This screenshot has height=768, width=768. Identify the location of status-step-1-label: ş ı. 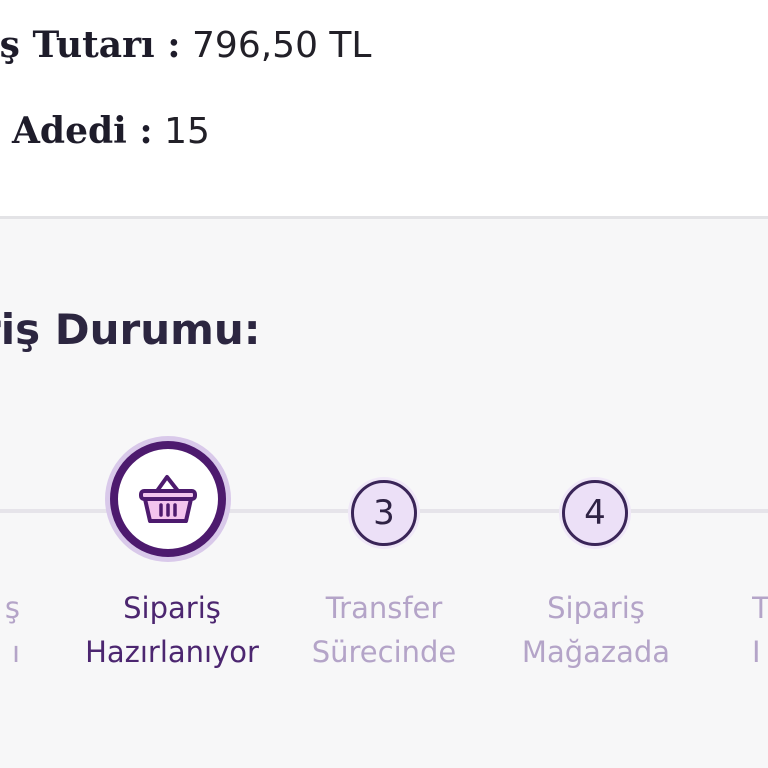
(10, 636).